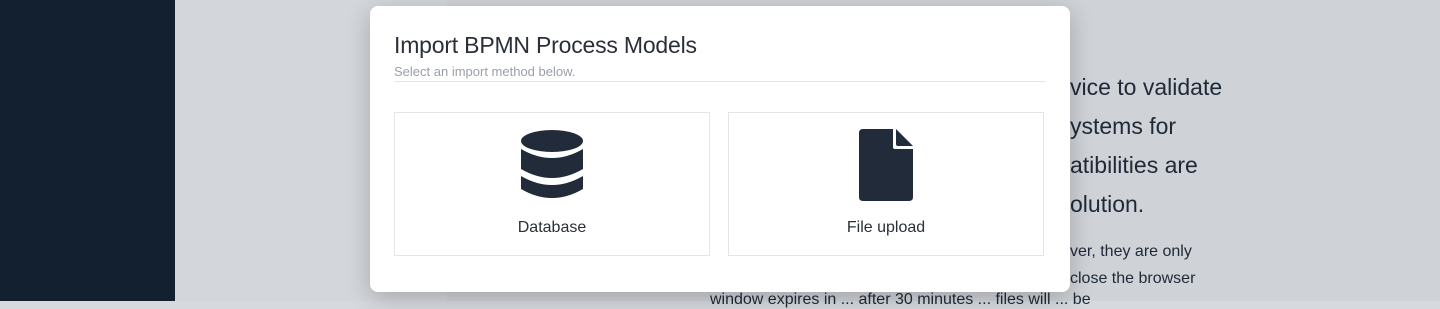 This screenshot has height=309, width=1440. I want to click on modal-divider, so click(720, 81).